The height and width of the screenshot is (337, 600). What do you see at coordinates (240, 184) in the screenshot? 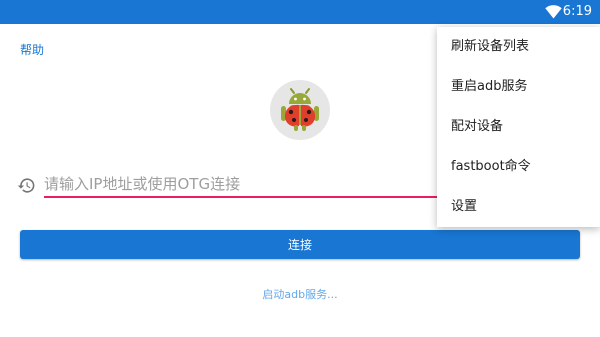
I see `ip-address-input` at bounding box center [240, 184].